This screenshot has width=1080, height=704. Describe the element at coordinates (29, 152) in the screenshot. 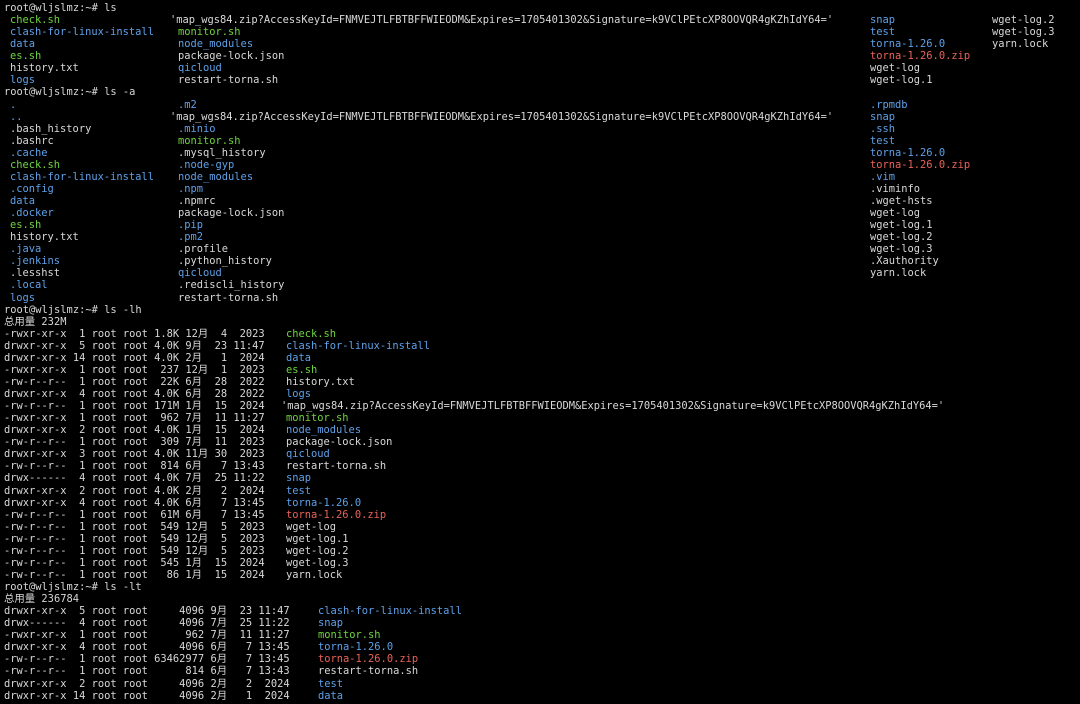

I see `output-entry: .cache` at that location.